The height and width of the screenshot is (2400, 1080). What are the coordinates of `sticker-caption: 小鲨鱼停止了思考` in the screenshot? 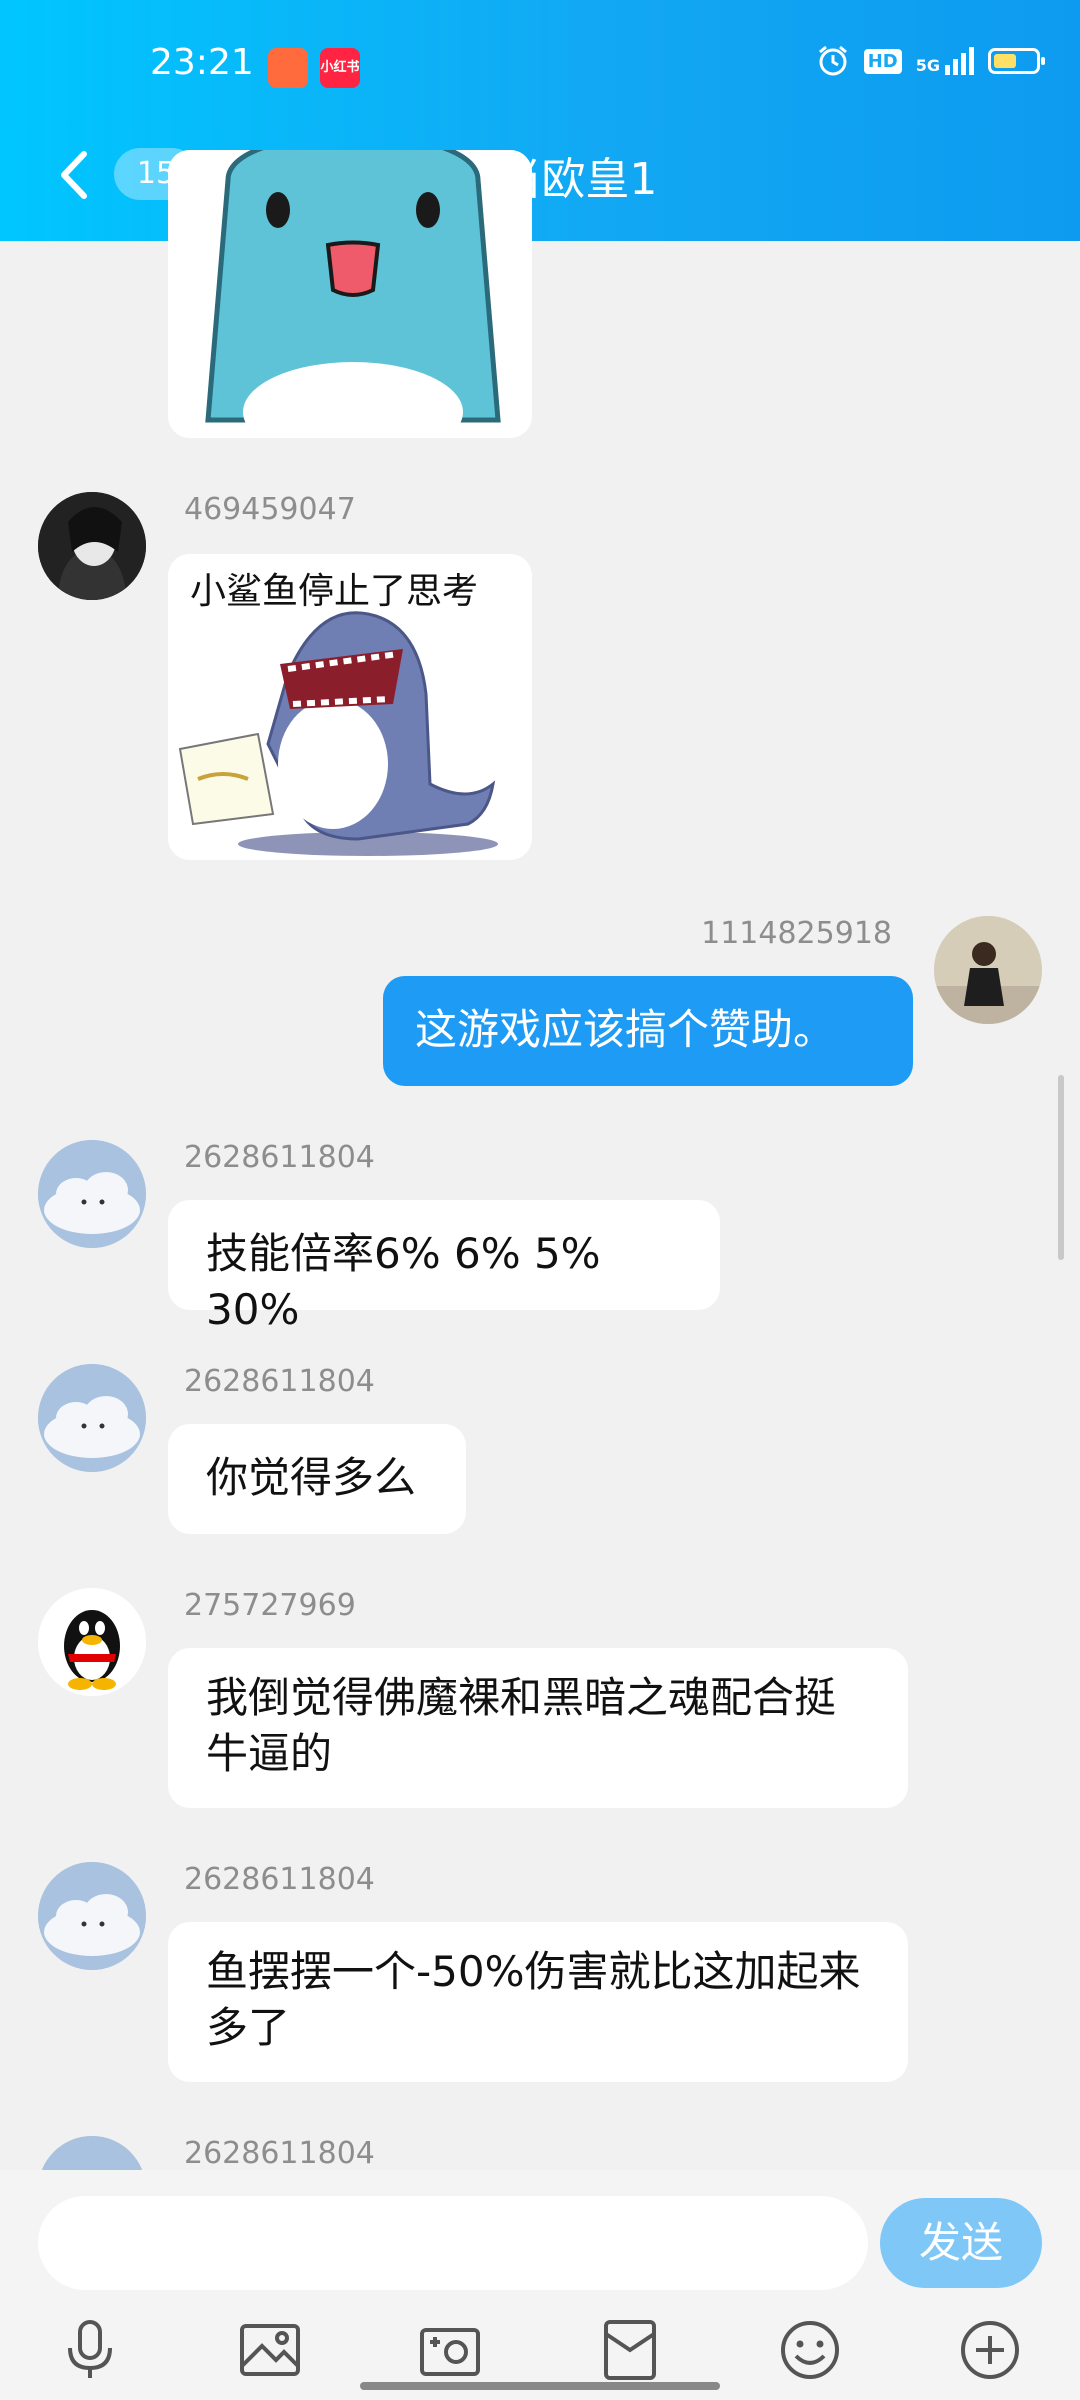 It's located at (334, 591).